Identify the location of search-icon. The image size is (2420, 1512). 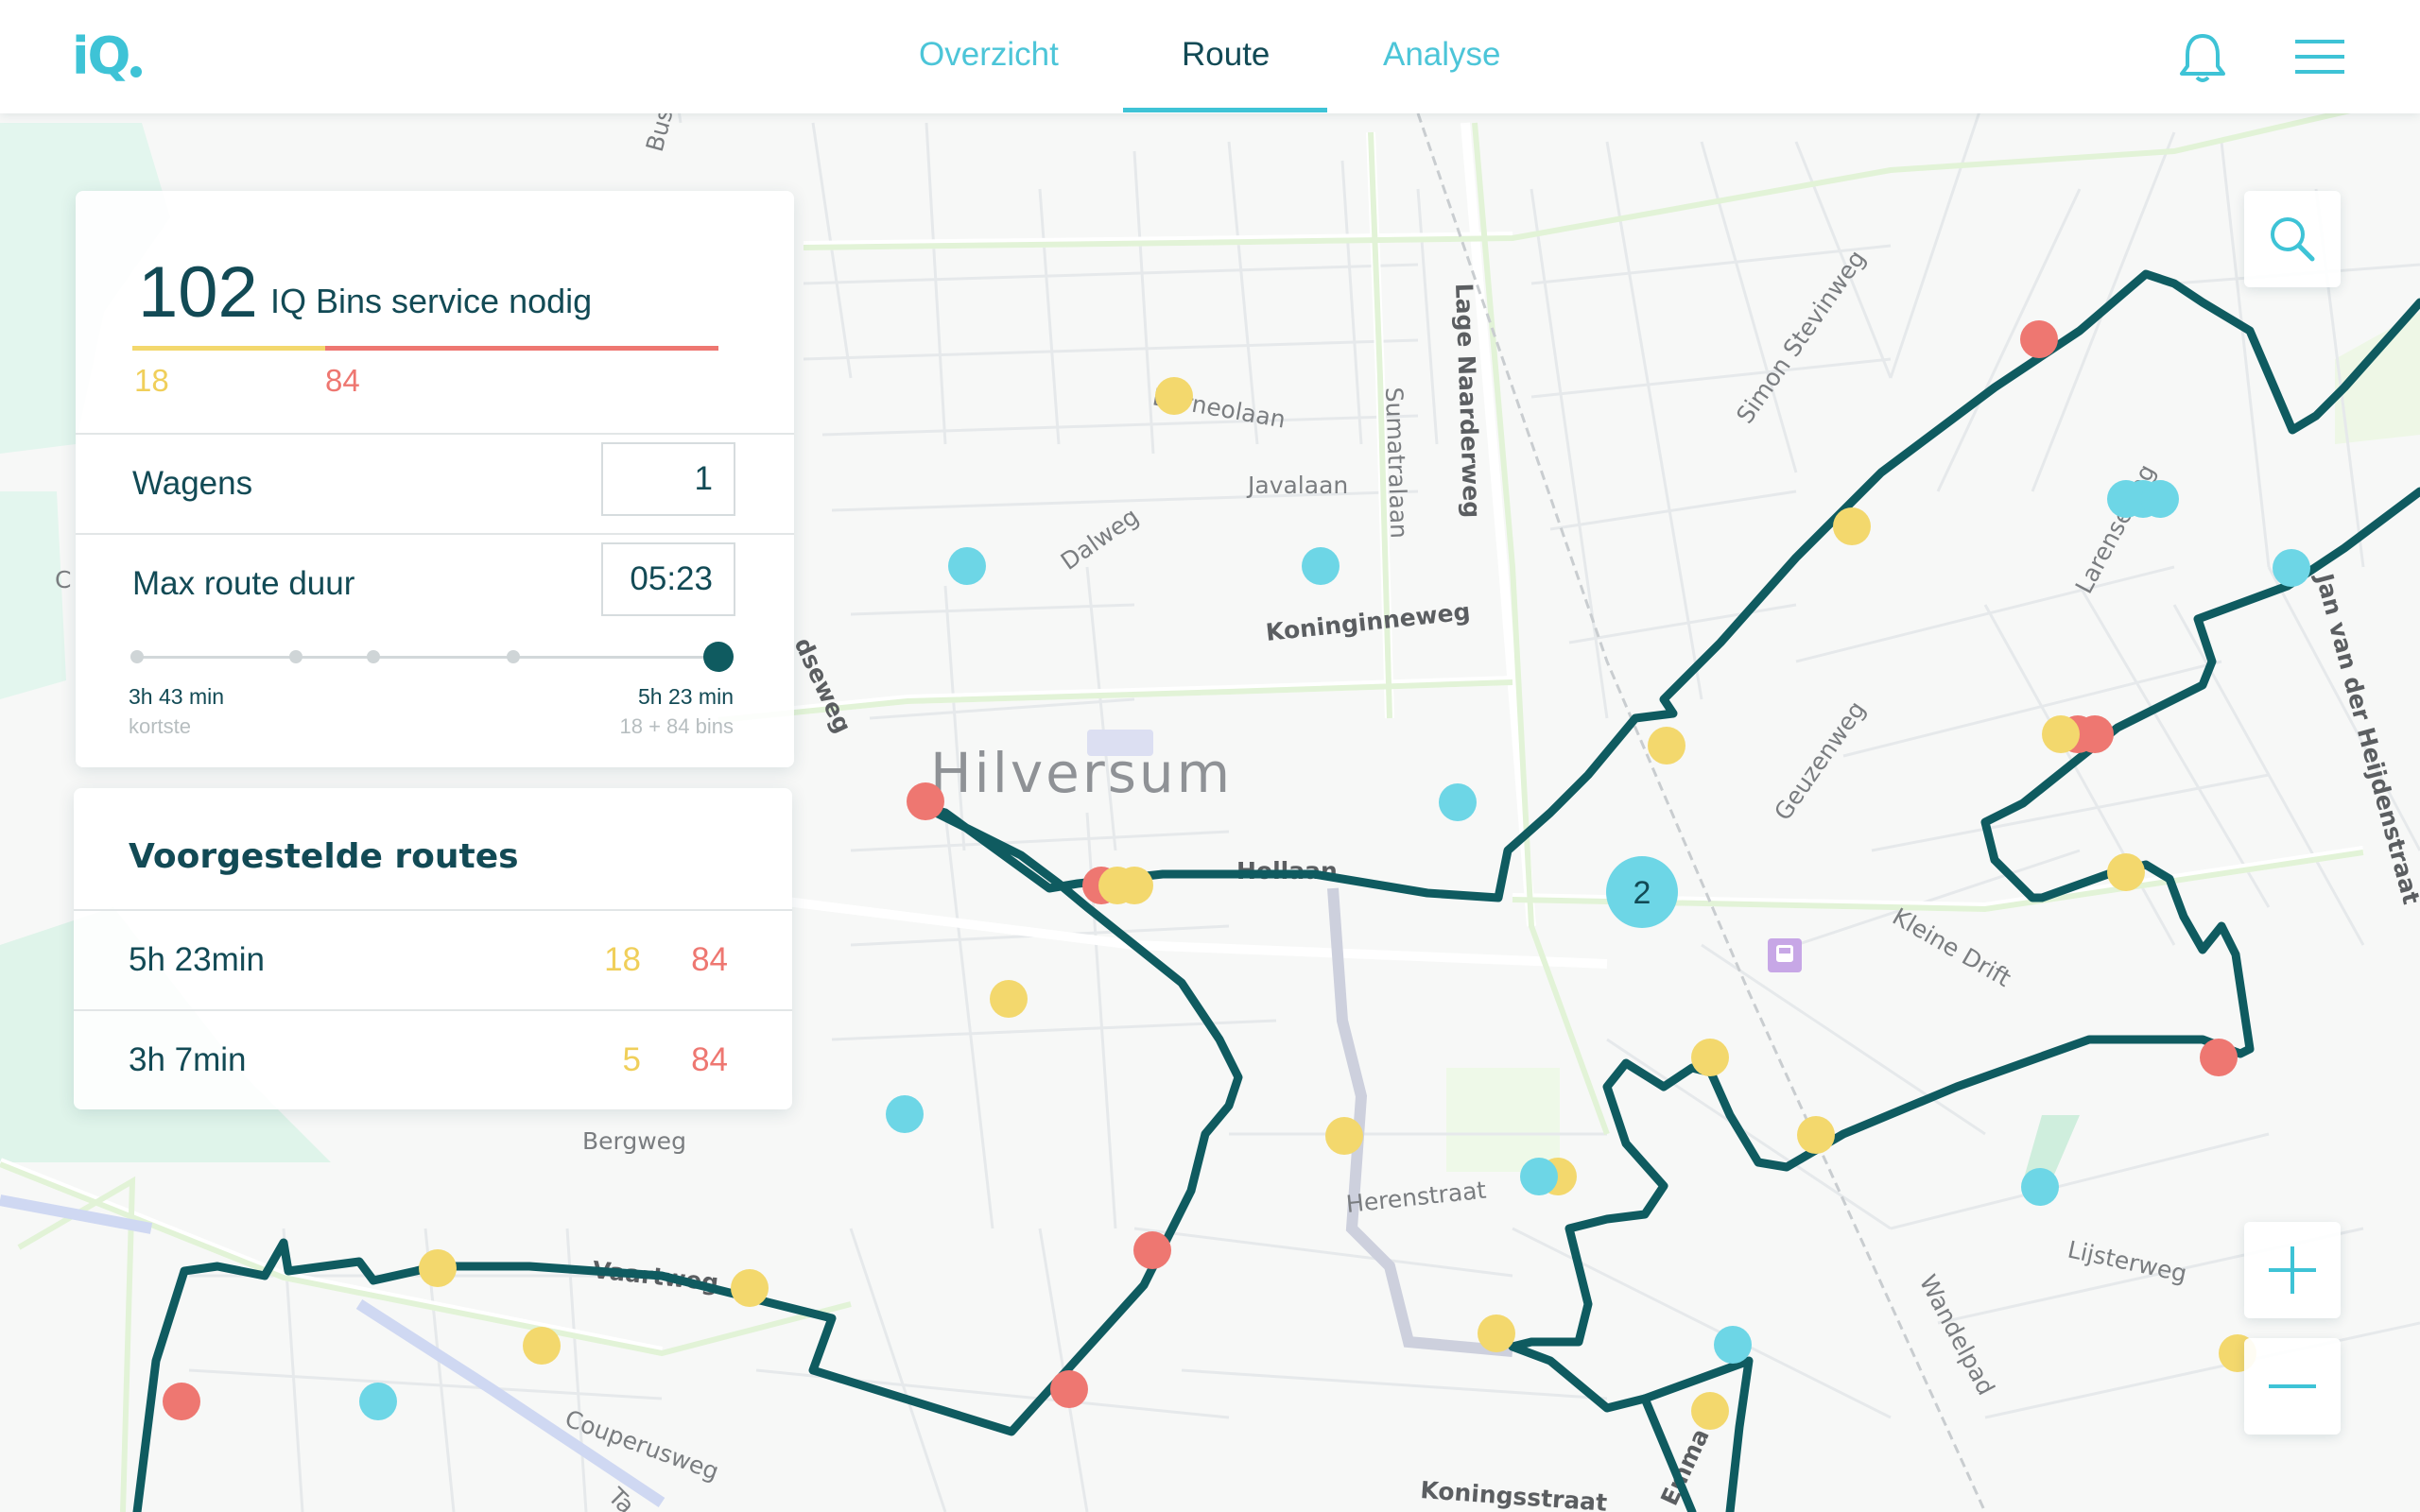
(2293, 239).